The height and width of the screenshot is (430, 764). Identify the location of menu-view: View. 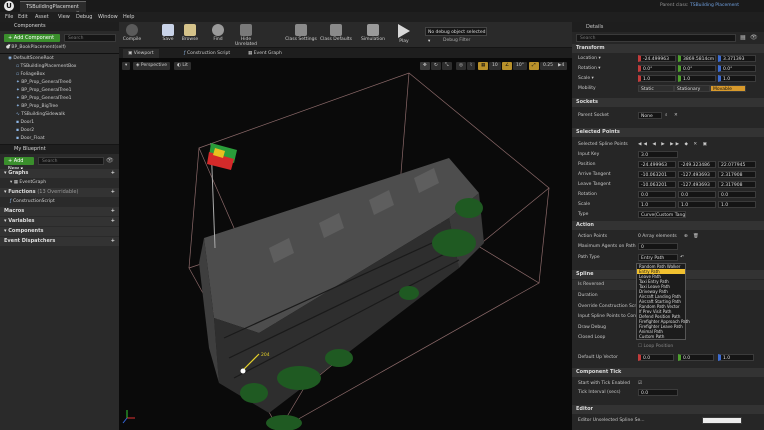
(64, 17).